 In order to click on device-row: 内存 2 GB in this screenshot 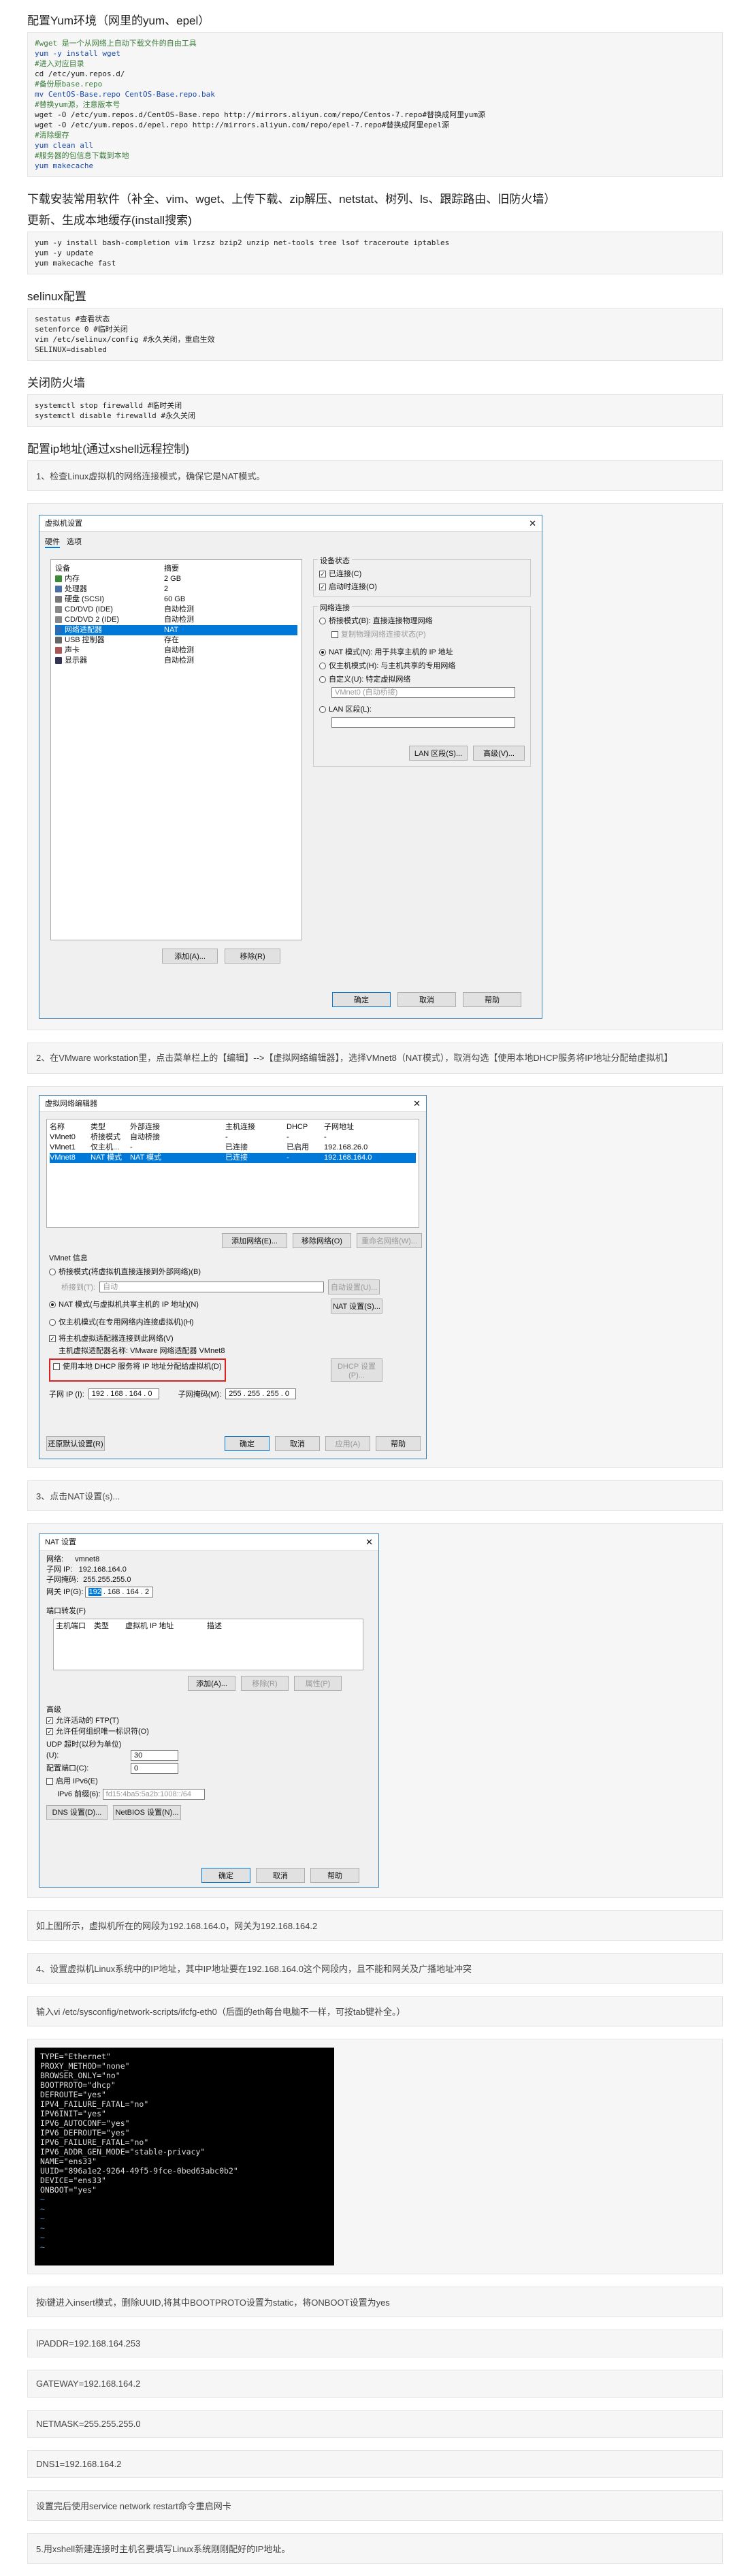, I will do `click(176, 579)`.